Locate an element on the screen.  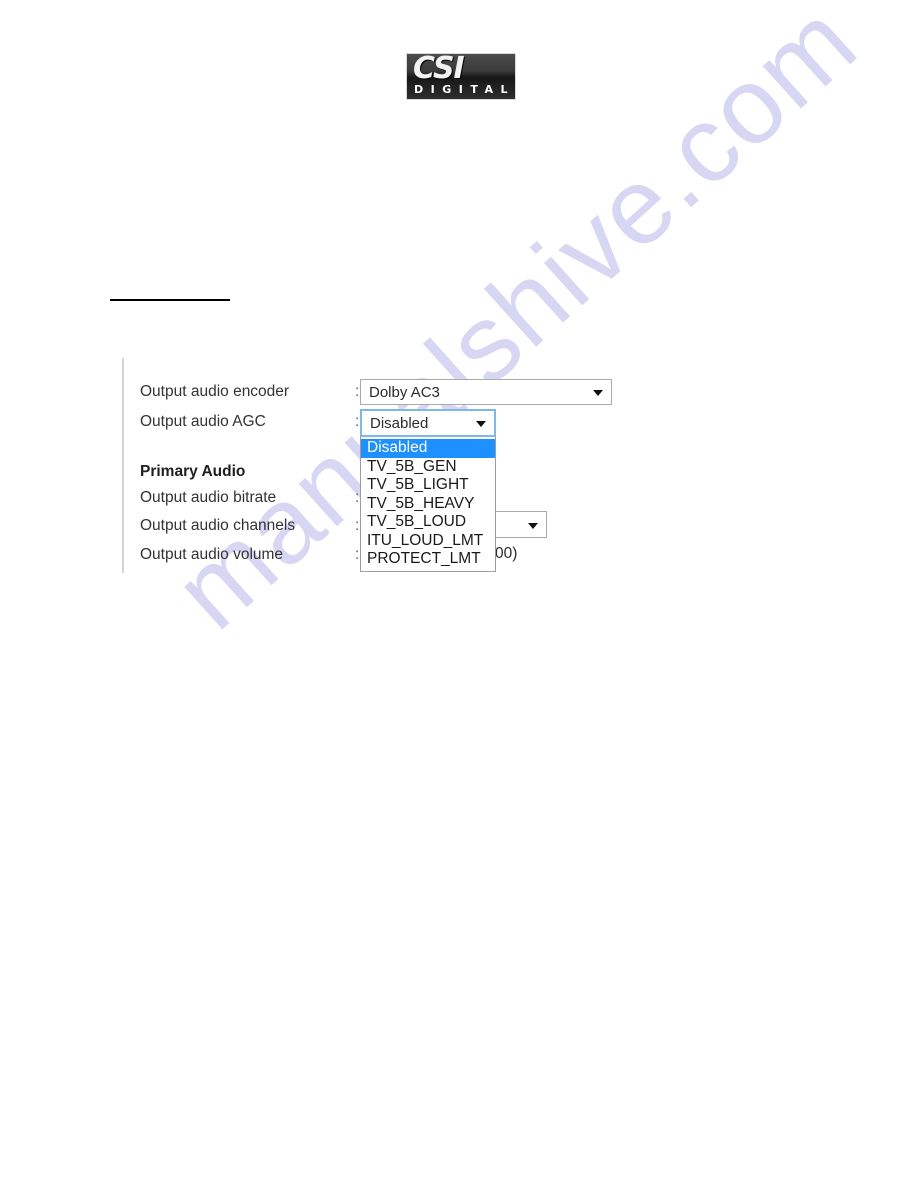
label-output-audio-bitrate: Output audio bitrate is located at coordinates (208, 497).